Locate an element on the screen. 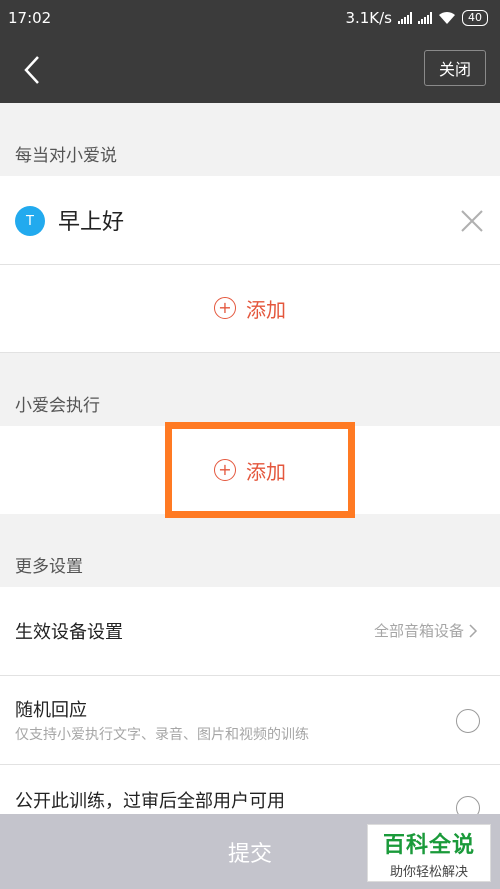 The image size is (500, 889). trigger-section-title: 每当对小爱说 is located at coordinates (66, 156).